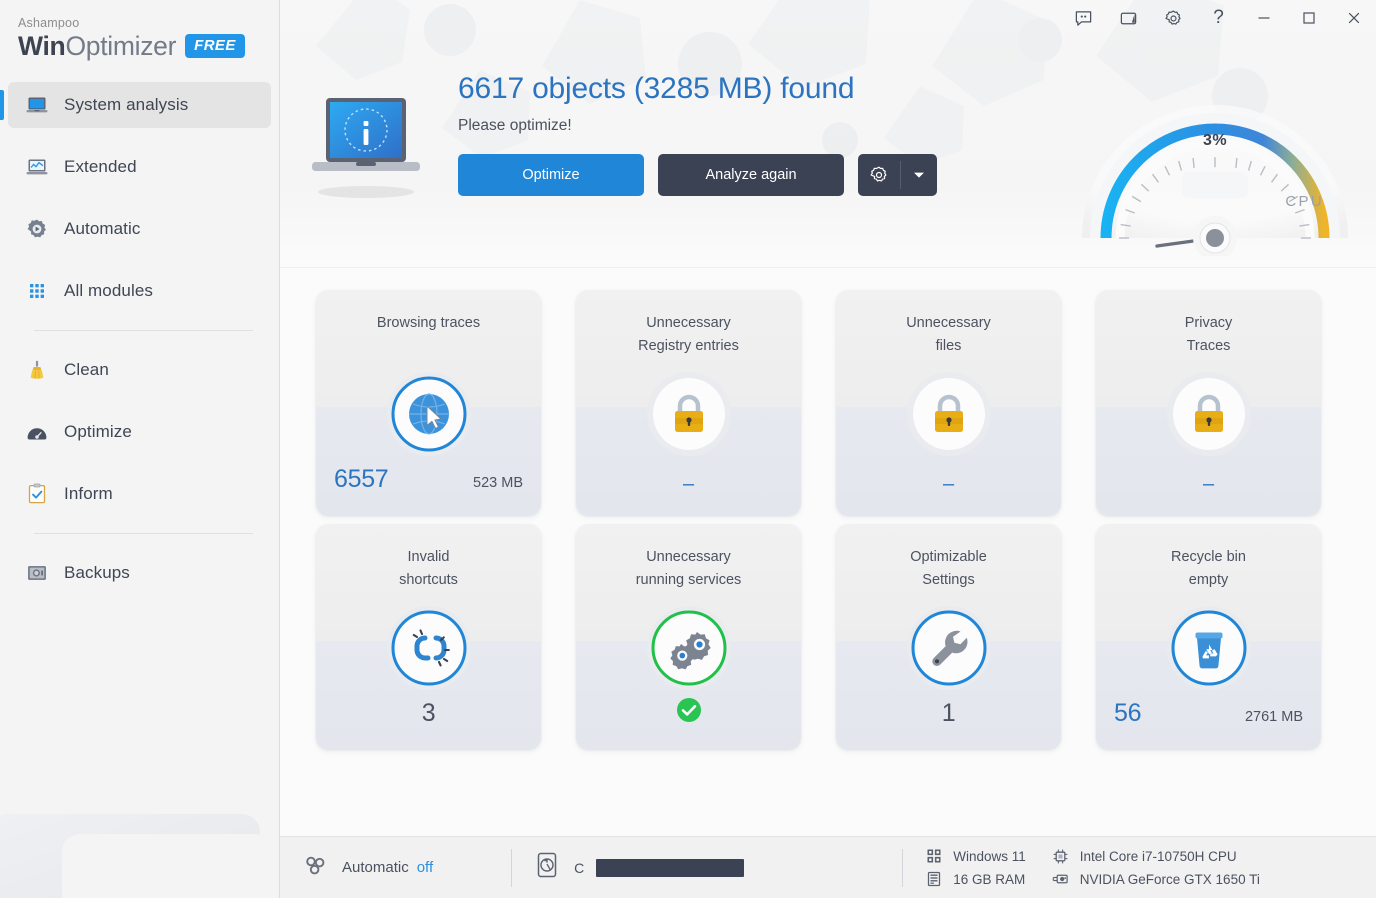 The image size is (1376, 898). I want to click on minimize-icon, so click(1263, 18).